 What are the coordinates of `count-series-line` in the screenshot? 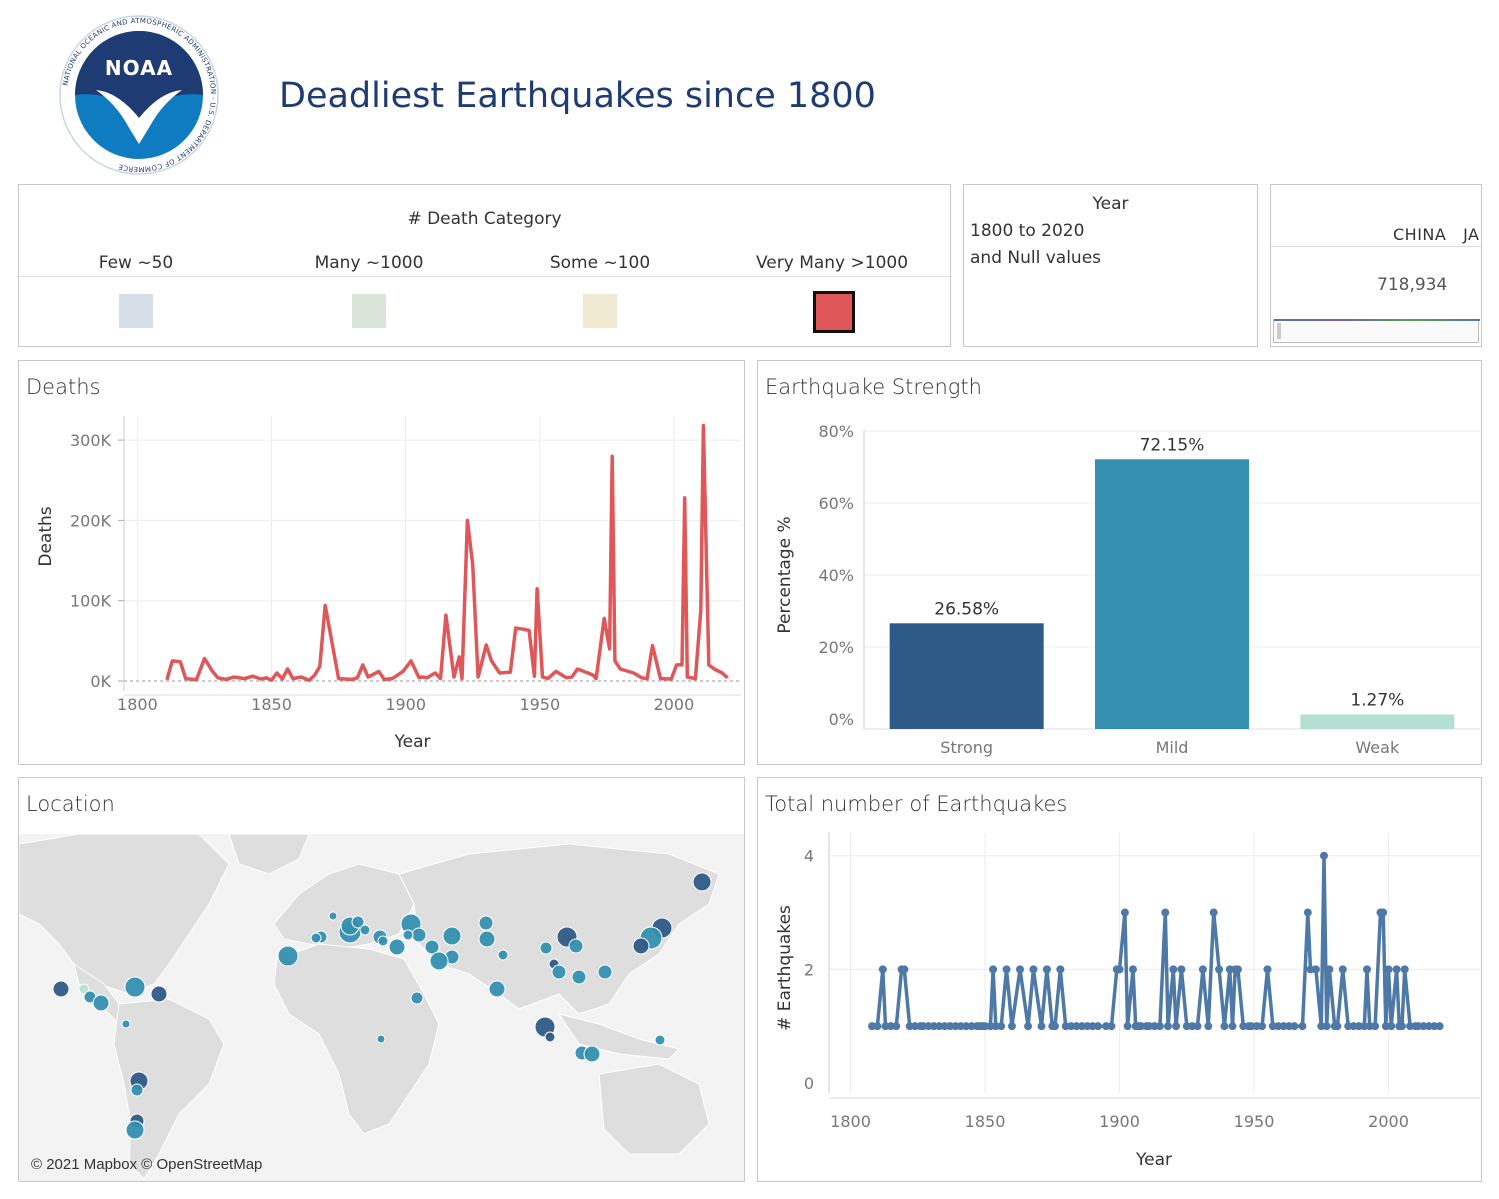 It's located at (1156, 940).